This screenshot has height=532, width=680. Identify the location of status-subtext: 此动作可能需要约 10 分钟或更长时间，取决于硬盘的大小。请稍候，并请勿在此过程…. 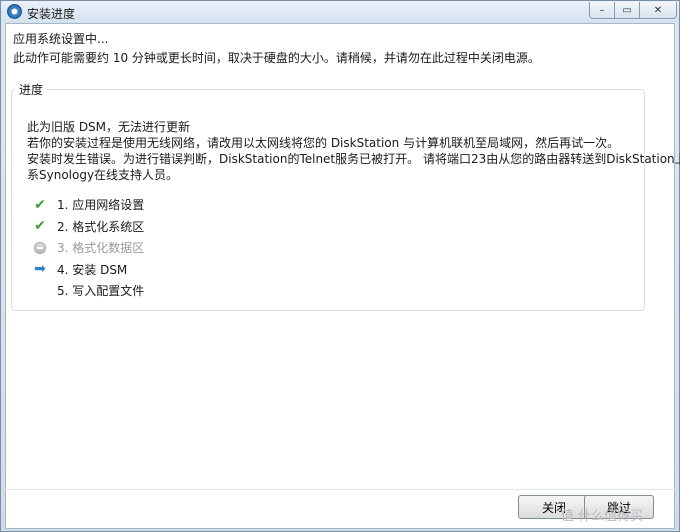
(276, 58).